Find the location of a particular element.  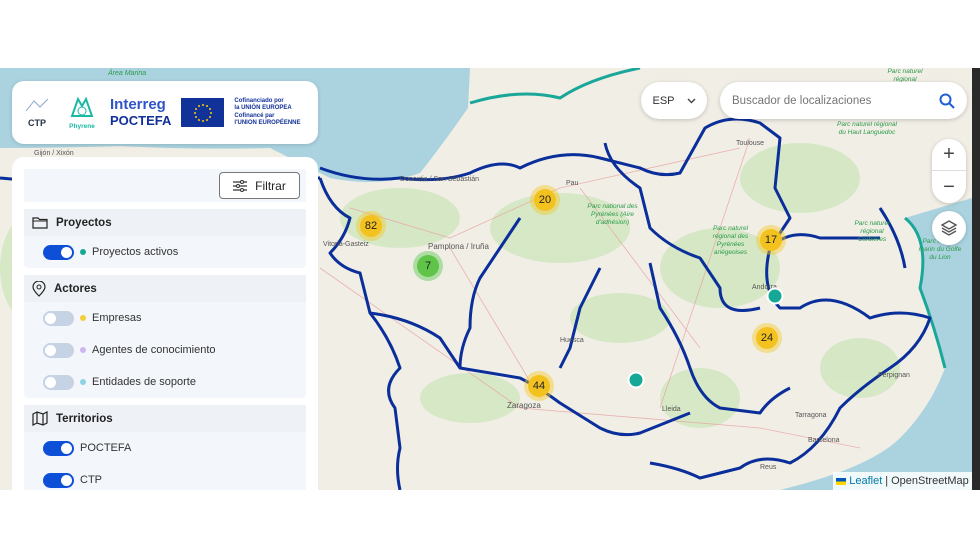

section-title: Territorios is located at coordinates (84, 418).